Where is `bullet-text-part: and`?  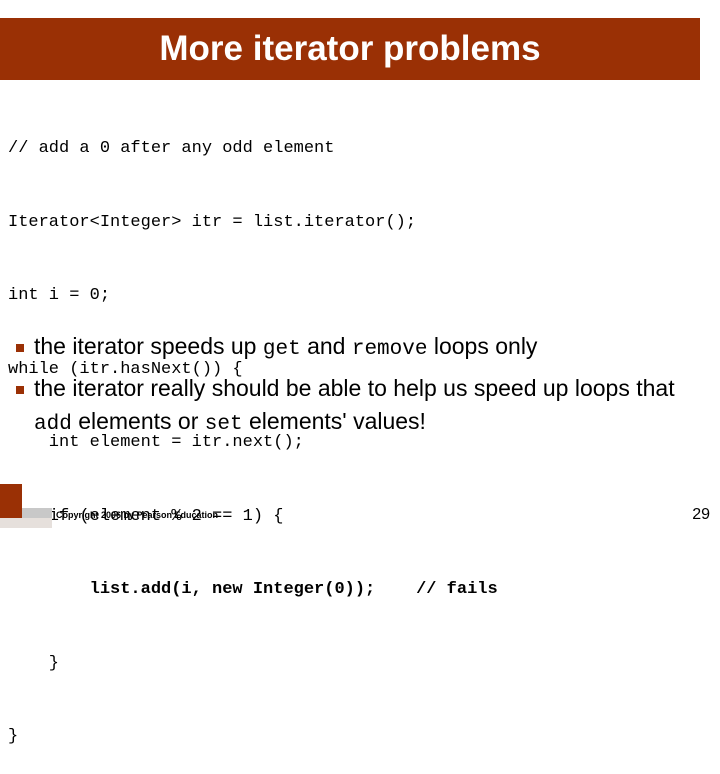 bullet-text-part: and is located at coordinates (326, 346).